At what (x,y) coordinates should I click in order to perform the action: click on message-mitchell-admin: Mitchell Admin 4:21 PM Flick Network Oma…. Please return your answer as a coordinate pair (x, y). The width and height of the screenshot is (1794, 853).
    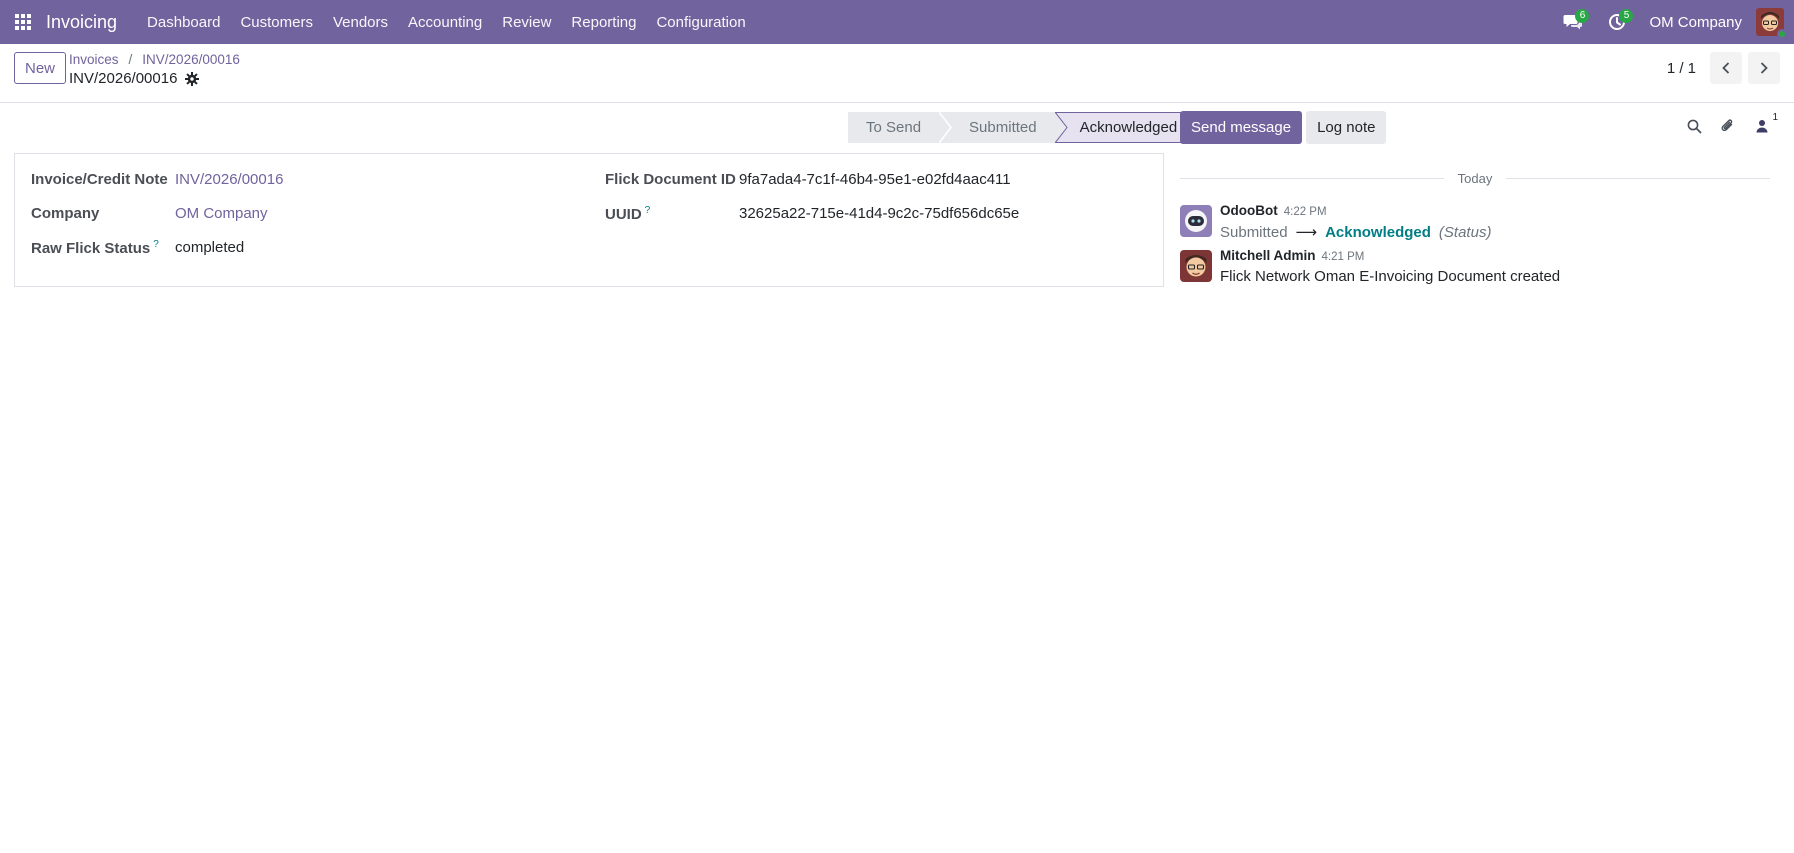
    Looking at the image, I should click on (1480, 268).